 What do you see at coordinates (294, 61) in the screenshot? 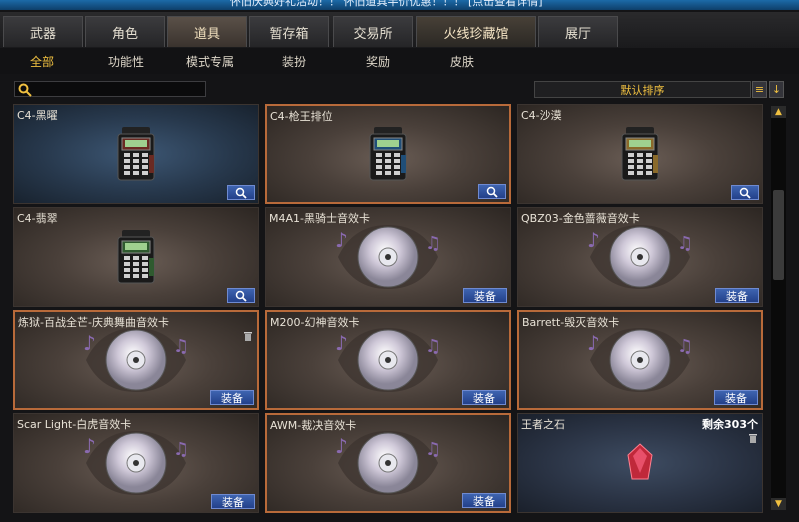
I see `subtab-dressup: 装扮` at bounding box center [294, 61].